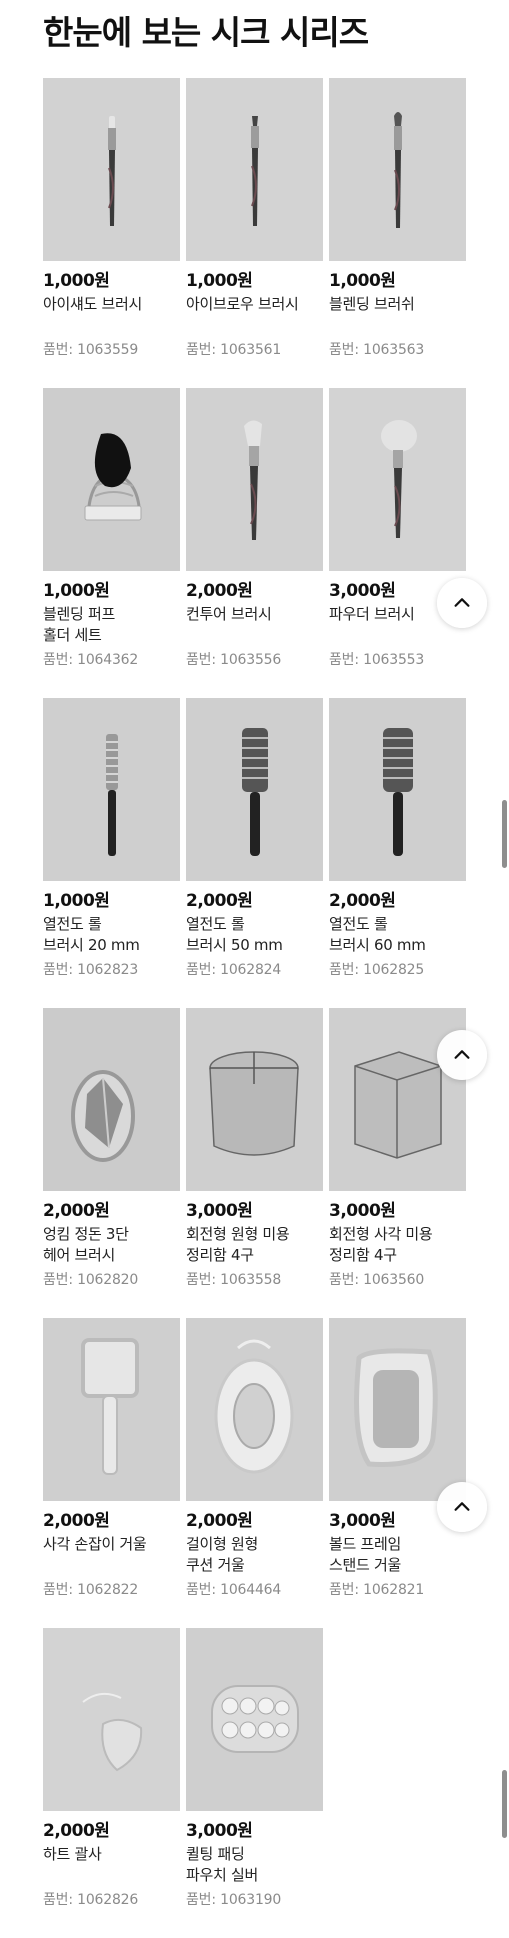 The height and width of the screenshot is (1938, 509). Describe the element at coordinates (377, 1280) in the screenshot. I see `product-code: 품번: 1063560` at that location.